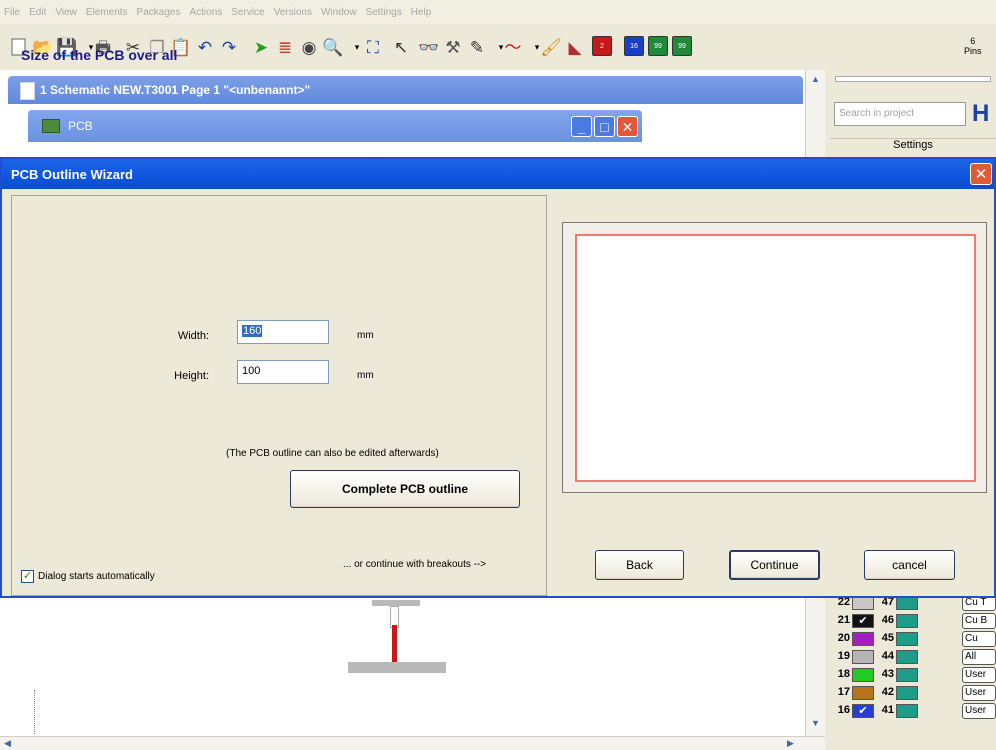 This screenshot has width=996, height=750. Describe the element at coordinates (365, 375) in the screenshot. I see `height-unit: mm` at that location.